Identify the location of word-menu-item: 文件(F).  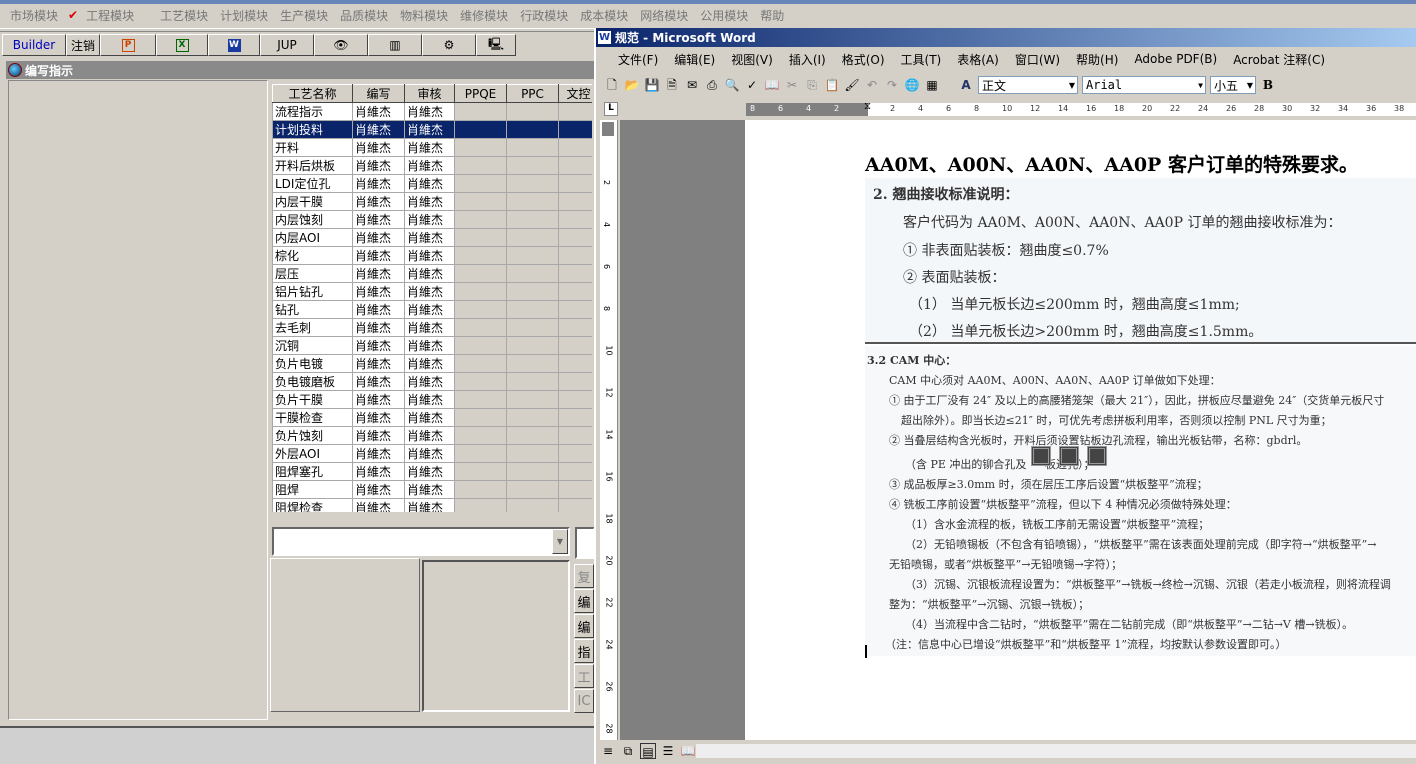
(638, 59).